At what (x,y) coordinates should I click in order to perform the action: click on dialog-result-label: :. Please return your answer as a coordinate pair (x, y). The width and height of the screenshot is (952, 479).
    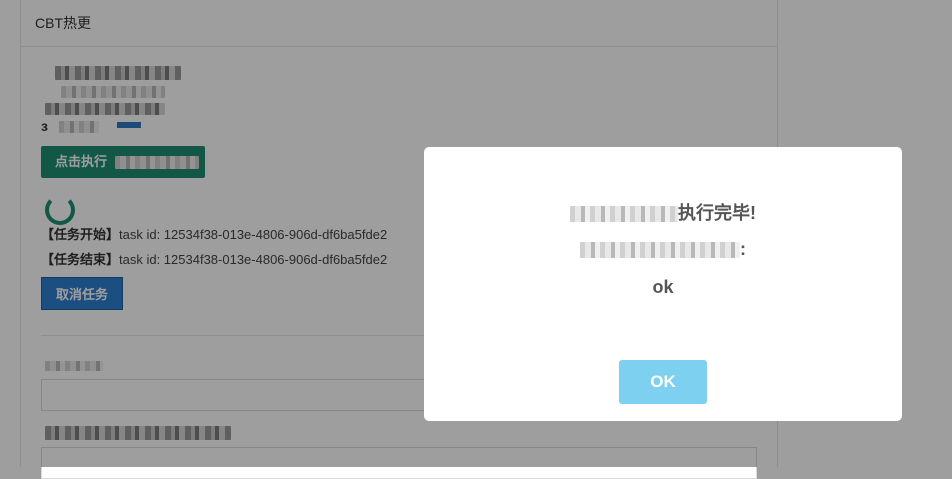
    Looking at the image, I should click on (663, 249).